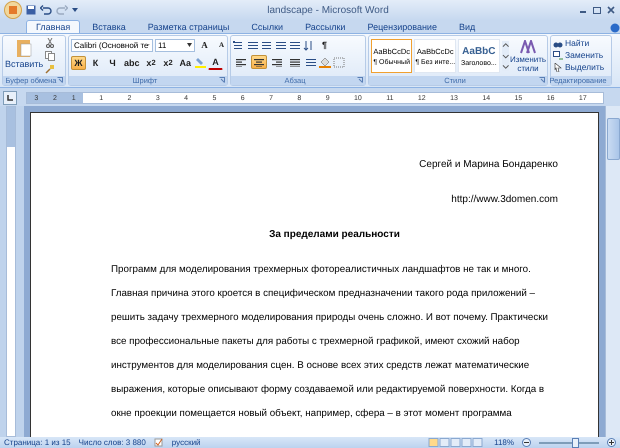 The width and height of the screenshot is (620, 448). Describe the element at coordinates (241, 62) in the screenshot. I see `align-left-icon` at that location.